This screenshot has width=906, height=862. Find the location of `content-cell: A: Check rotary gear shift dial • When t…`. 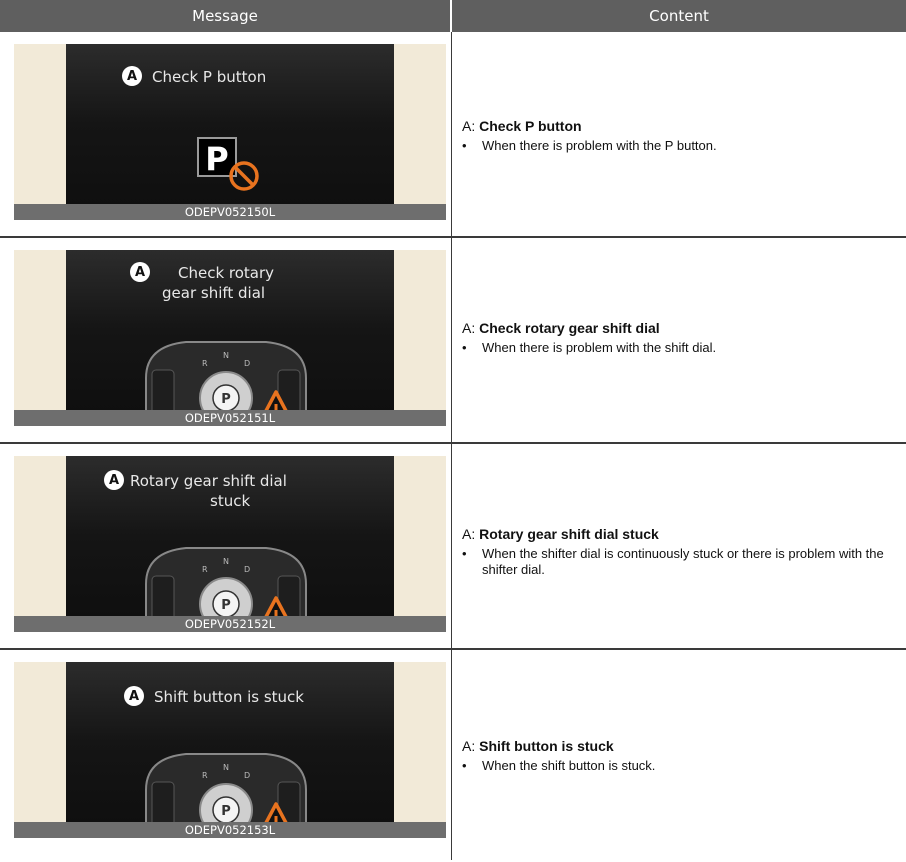

content-cell: A: Check rotary gear shift dial • When t… is located at coordinates (679, 340).